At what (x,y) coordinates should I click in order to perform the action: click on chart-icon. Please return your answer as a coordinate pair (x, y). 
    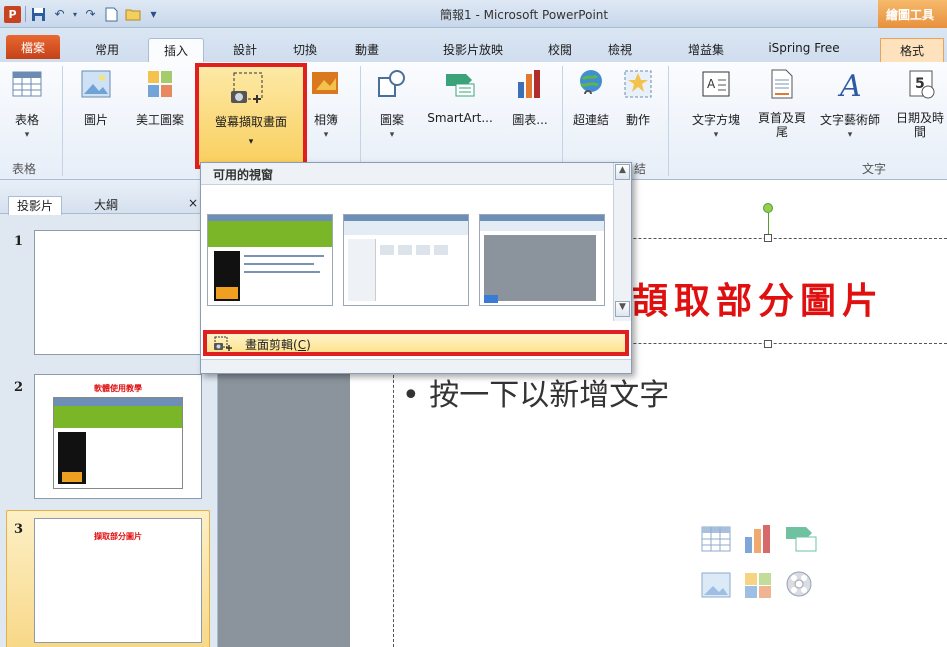
    Looking at the image, I should click on (529, 84).